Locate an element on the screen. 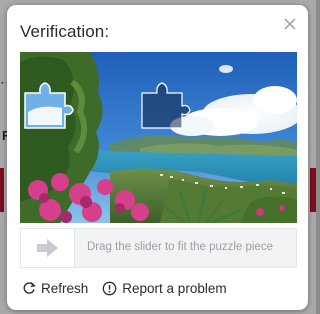 This screenshot has width=320, height=314. background-red-block-left is located at coordinates (2, 190).